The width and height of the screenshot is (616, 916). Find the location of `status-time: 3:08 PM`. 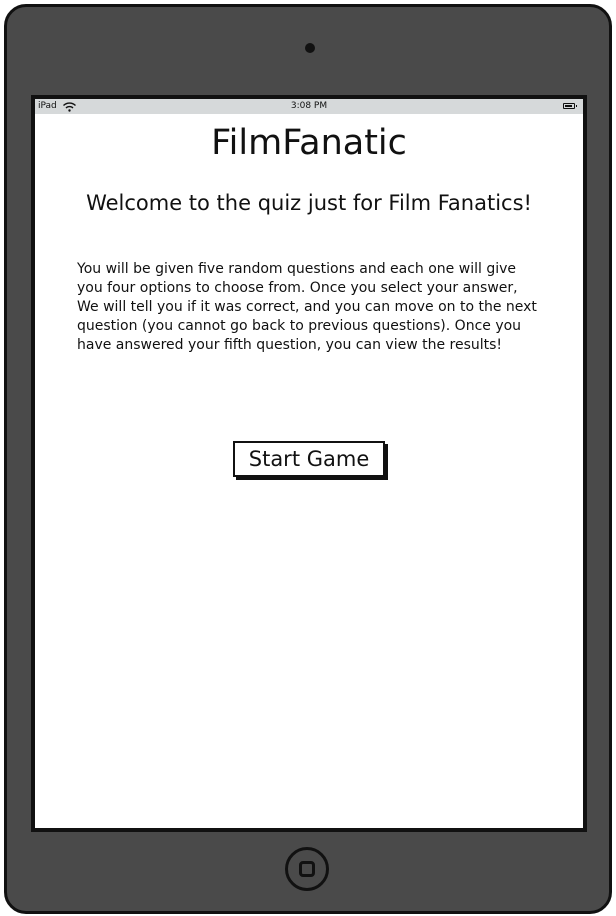

status-time: 3:08 PM is located at coordinates (309, 106).